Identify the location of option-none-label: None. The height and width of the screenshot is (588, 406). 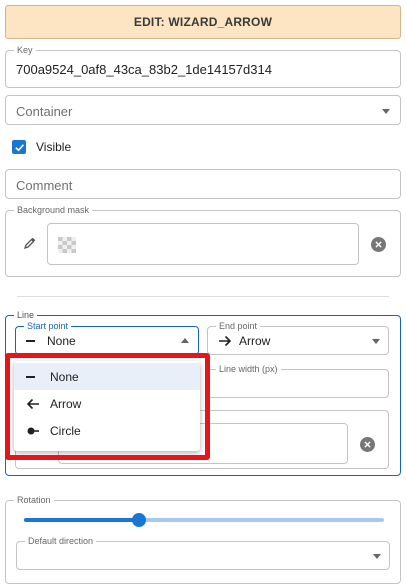
(64, 376).